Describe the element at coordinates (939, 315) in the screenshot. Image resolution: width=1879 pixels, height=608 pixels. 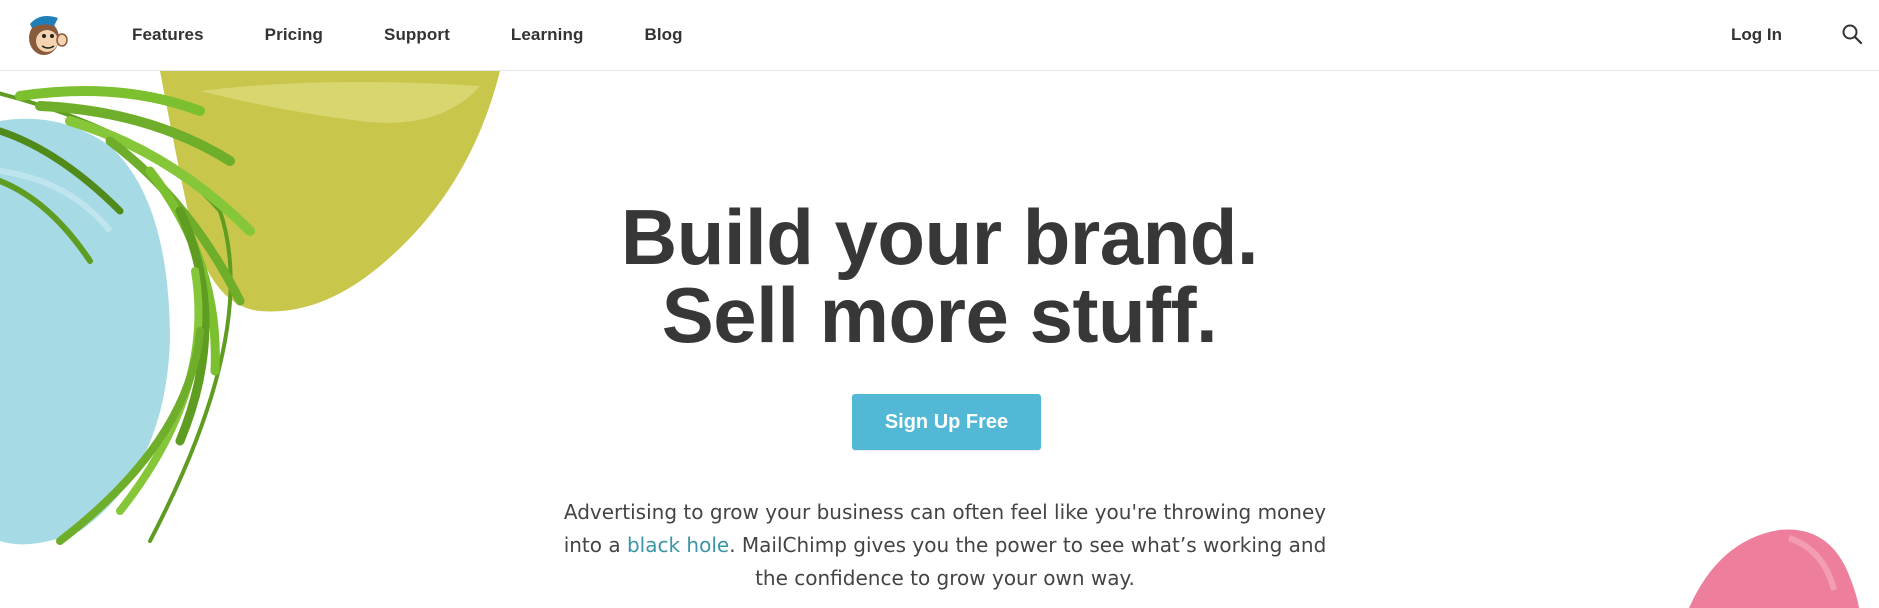
I see `hero-title-line-2: Sell more stuff.` at that location.